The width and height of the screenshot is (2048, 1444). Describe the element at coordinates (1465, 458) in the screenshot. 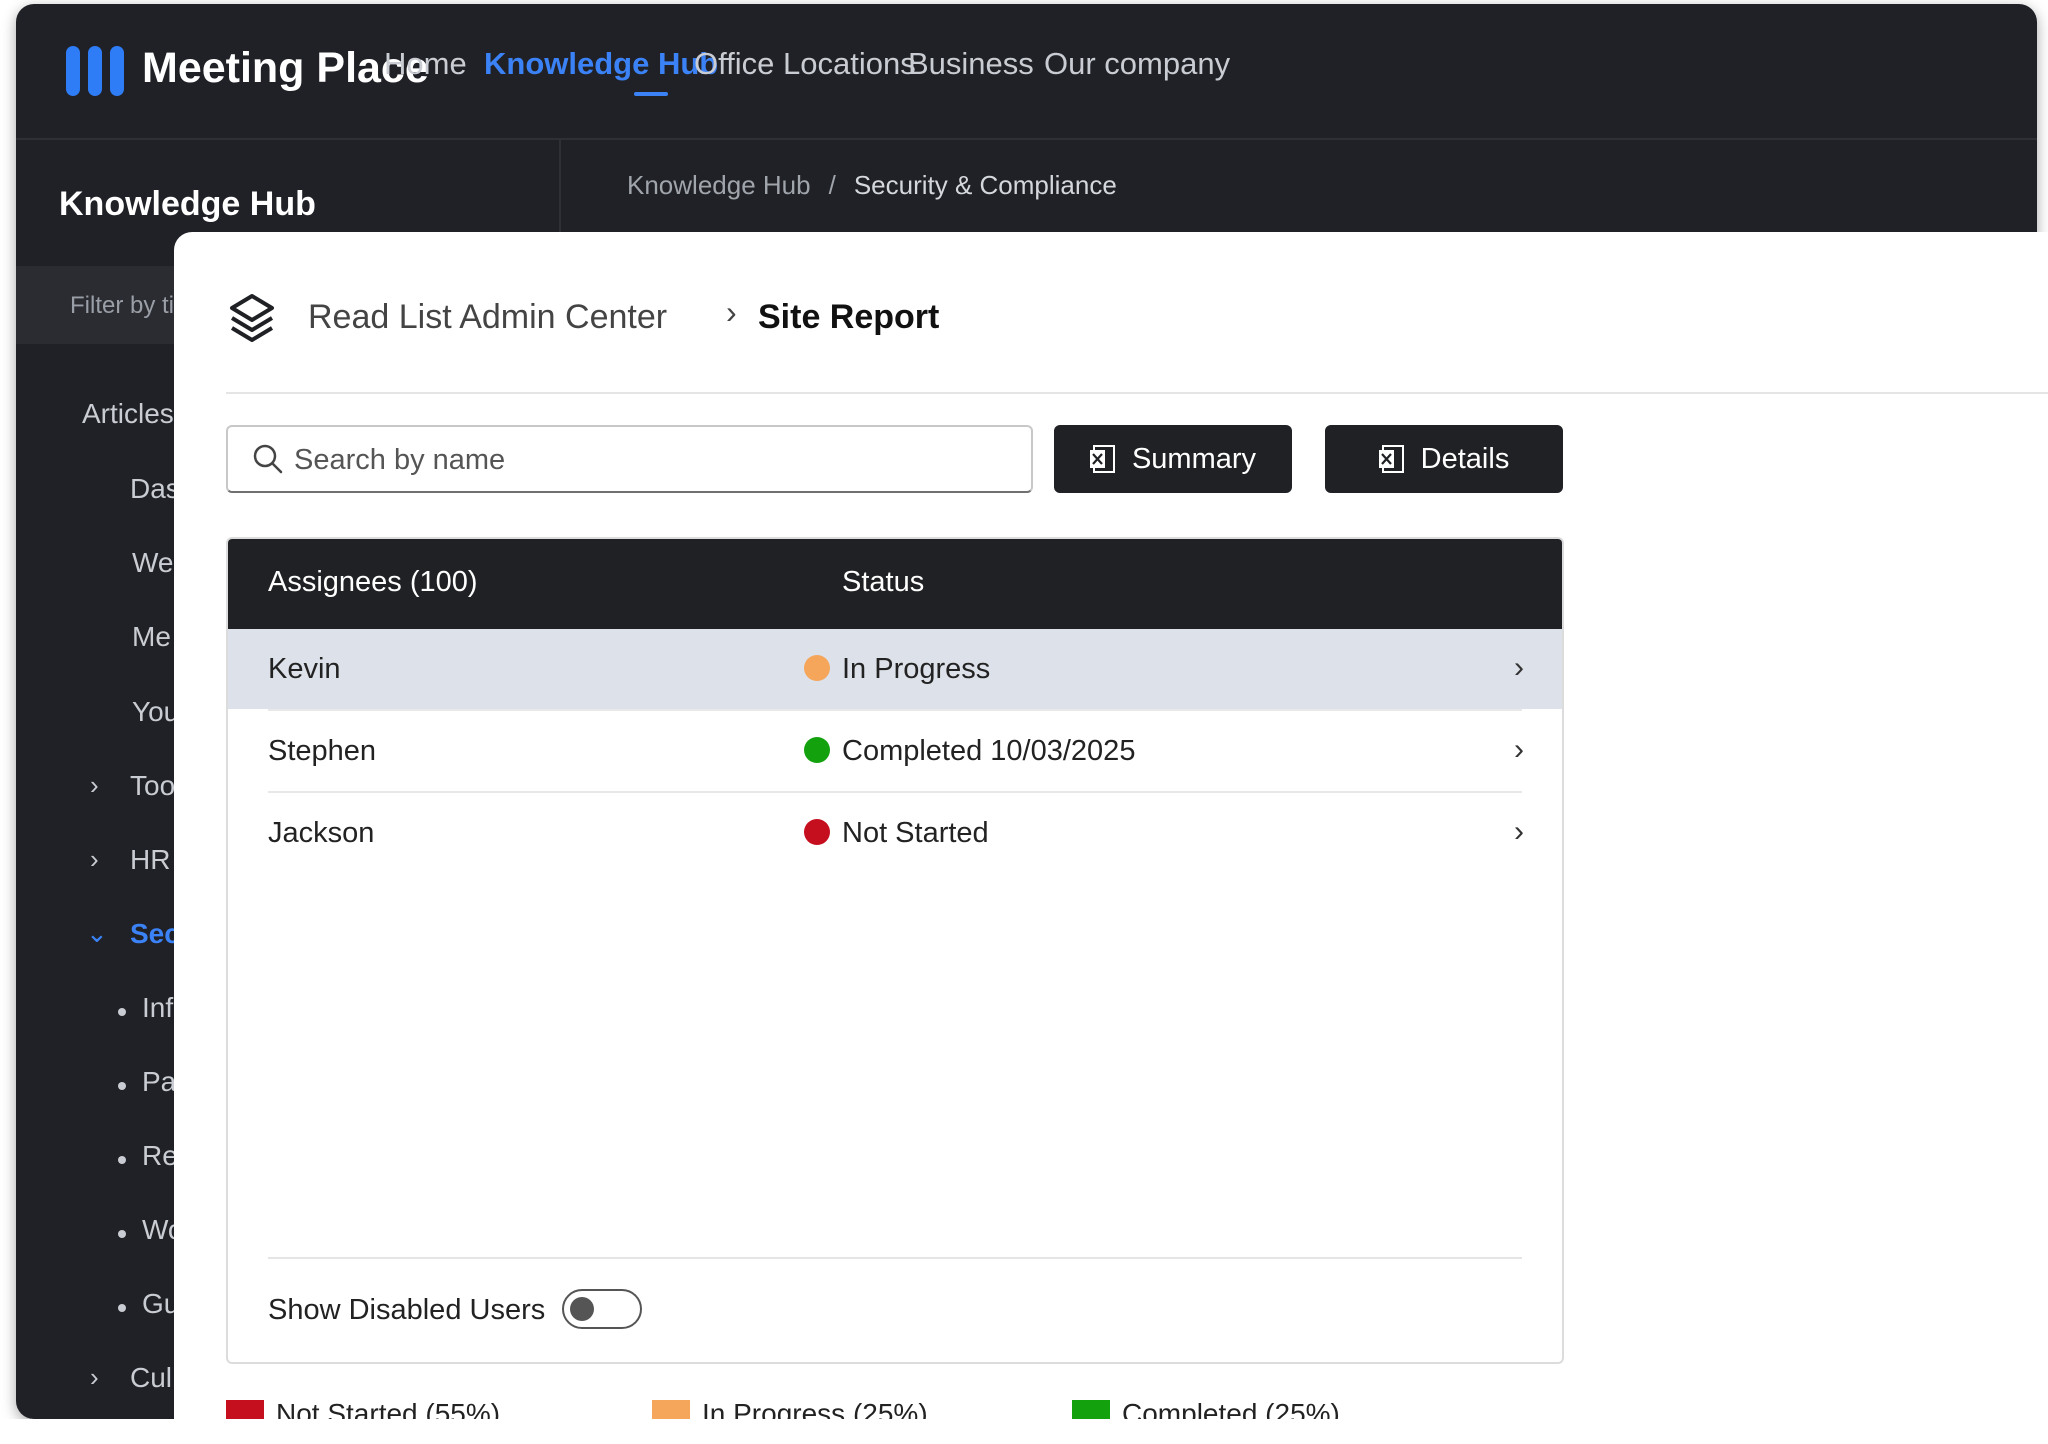

I see `details-label: Details` at that location.